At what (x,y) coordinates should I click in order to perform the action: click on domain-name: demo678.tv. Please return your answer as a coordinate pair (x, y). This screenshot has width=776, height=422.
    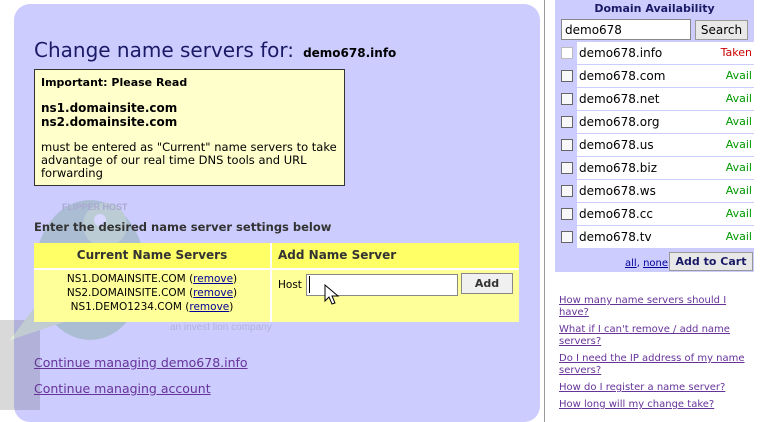
    Looking at the image, I should click on (615, 237).